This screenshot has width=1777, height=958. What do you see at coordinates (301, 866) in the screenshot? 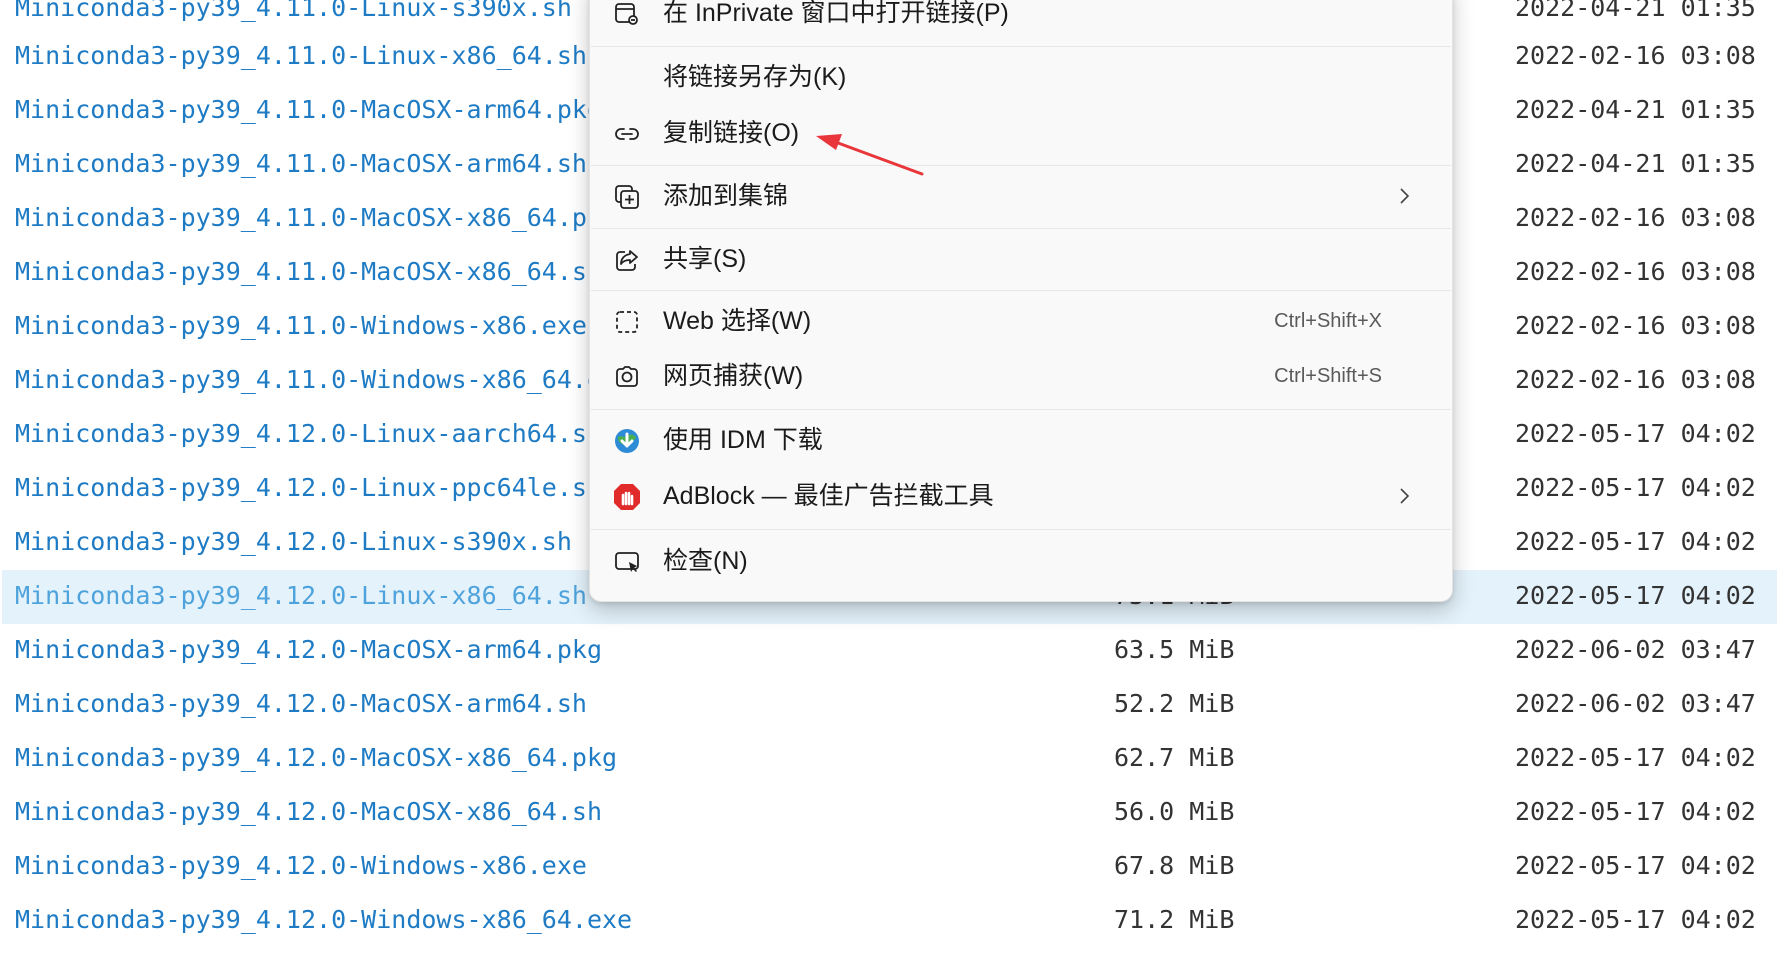
I see `file-link: Miniconda3-py39_4.12.0-Windows-x86.exe` at bounding box center [301, 866].